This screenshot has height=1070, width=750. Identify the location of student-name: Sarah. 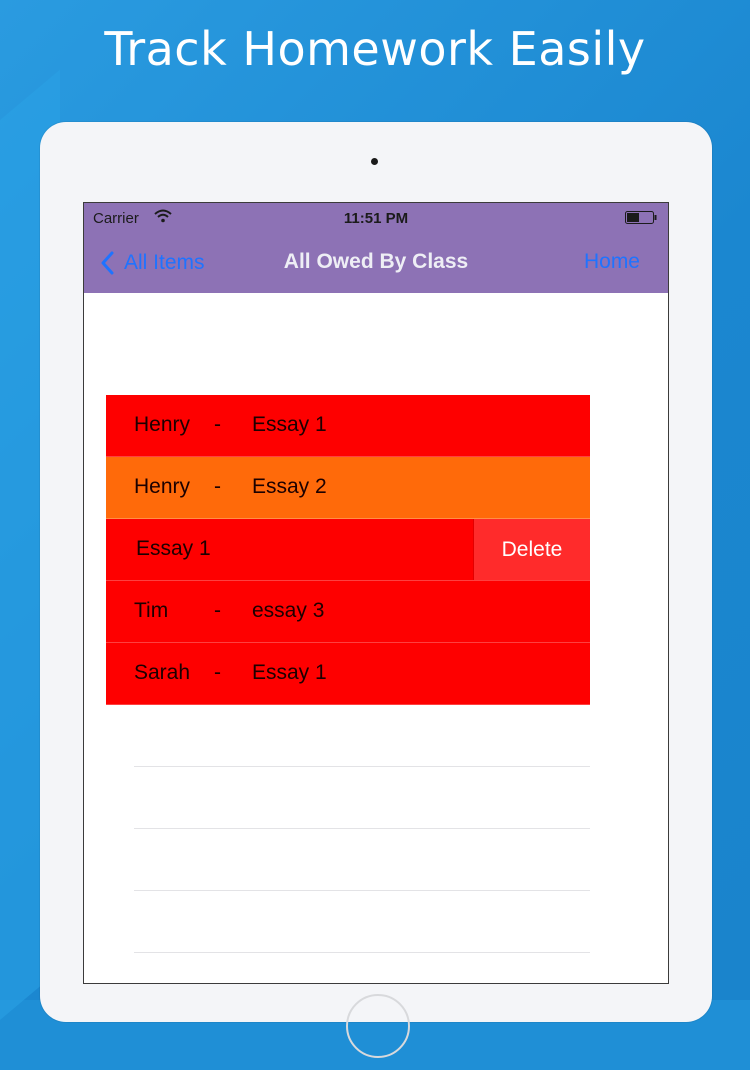
(162, 672).